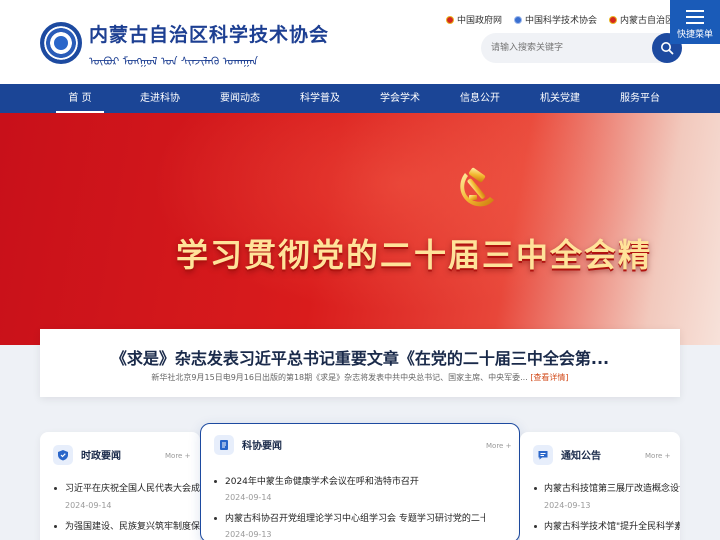 This screenshot has height=540, width=720. Describe the element at coordinates (694, 35) in the screenshot. I see `quick-menu-label: 快捷菜单` at that location.